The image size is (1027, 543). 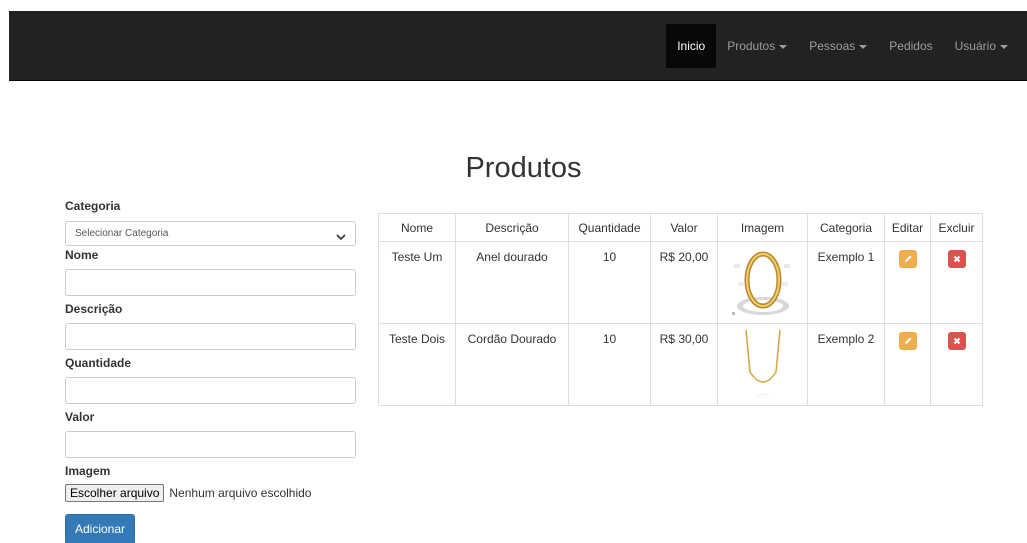 What do you see at coordinates (417, 364) in the screenshot?
I see `cell-name: Teste Dois` at bounding box center [417, 364].